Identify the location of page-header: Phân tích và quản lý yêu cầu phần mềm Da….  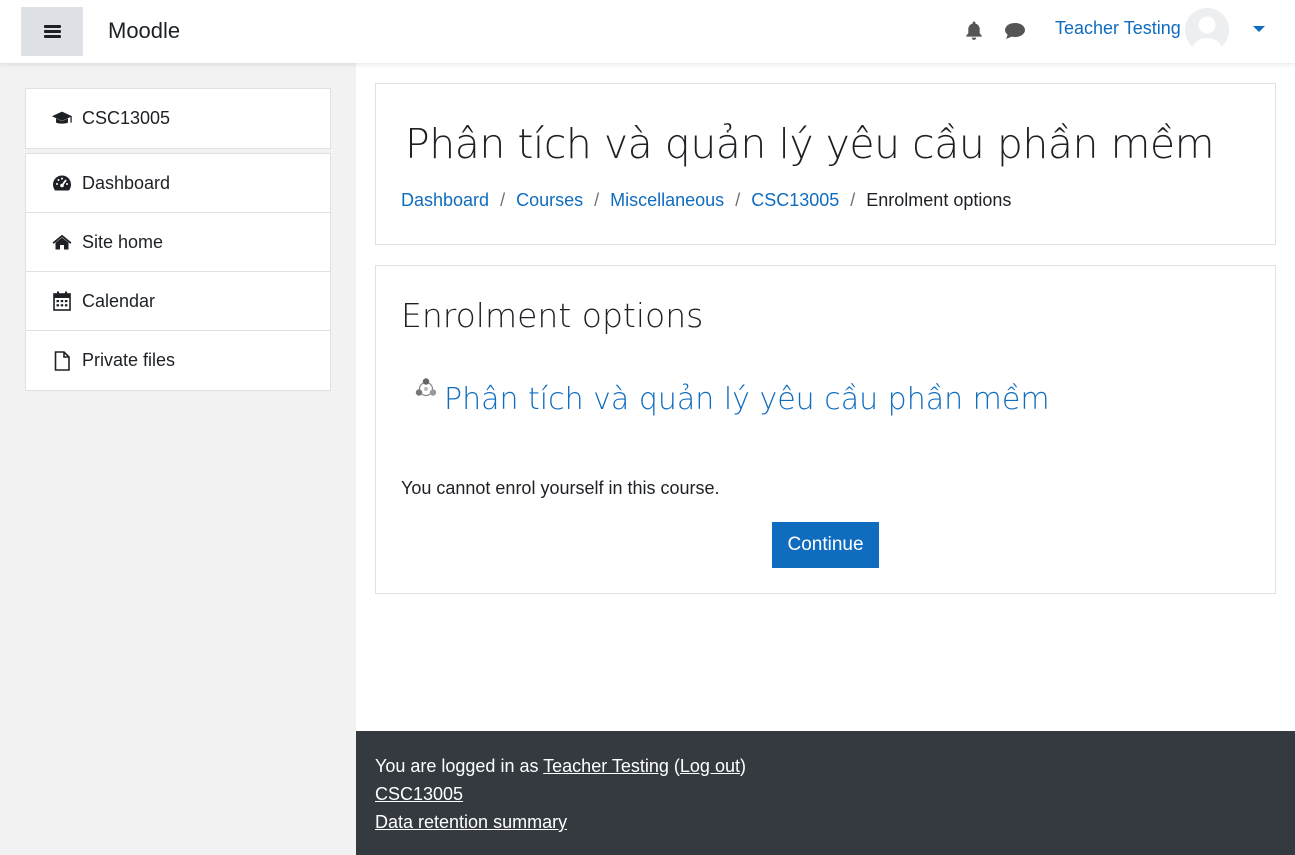
(825, 164).